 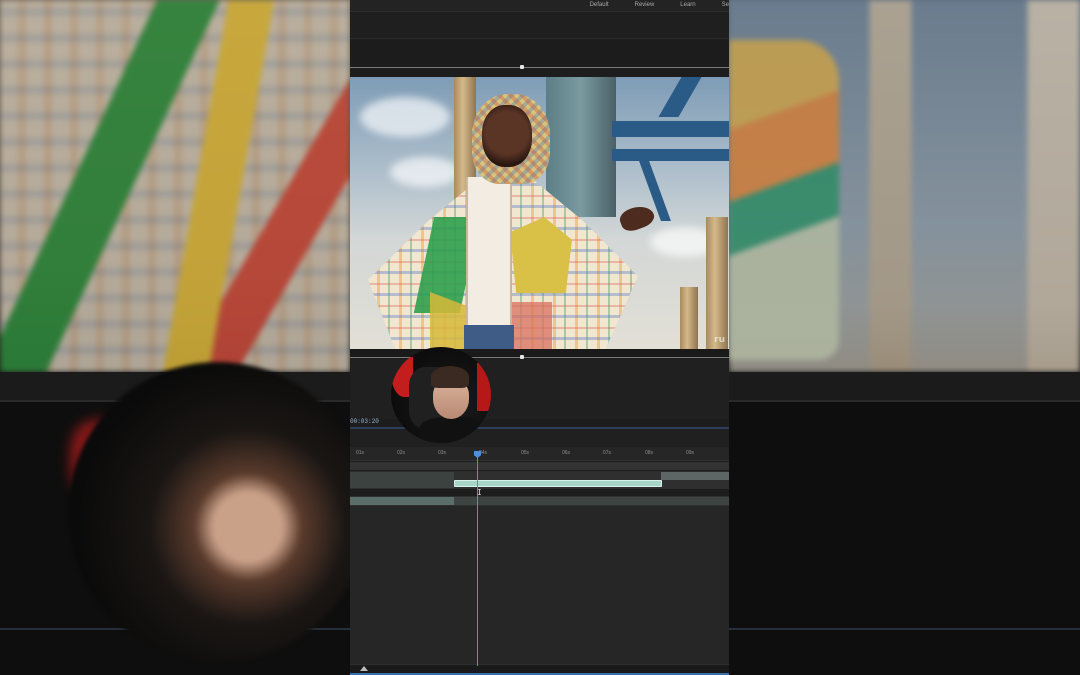 I want to click on panel-subheader, so click(x=539, y=52).